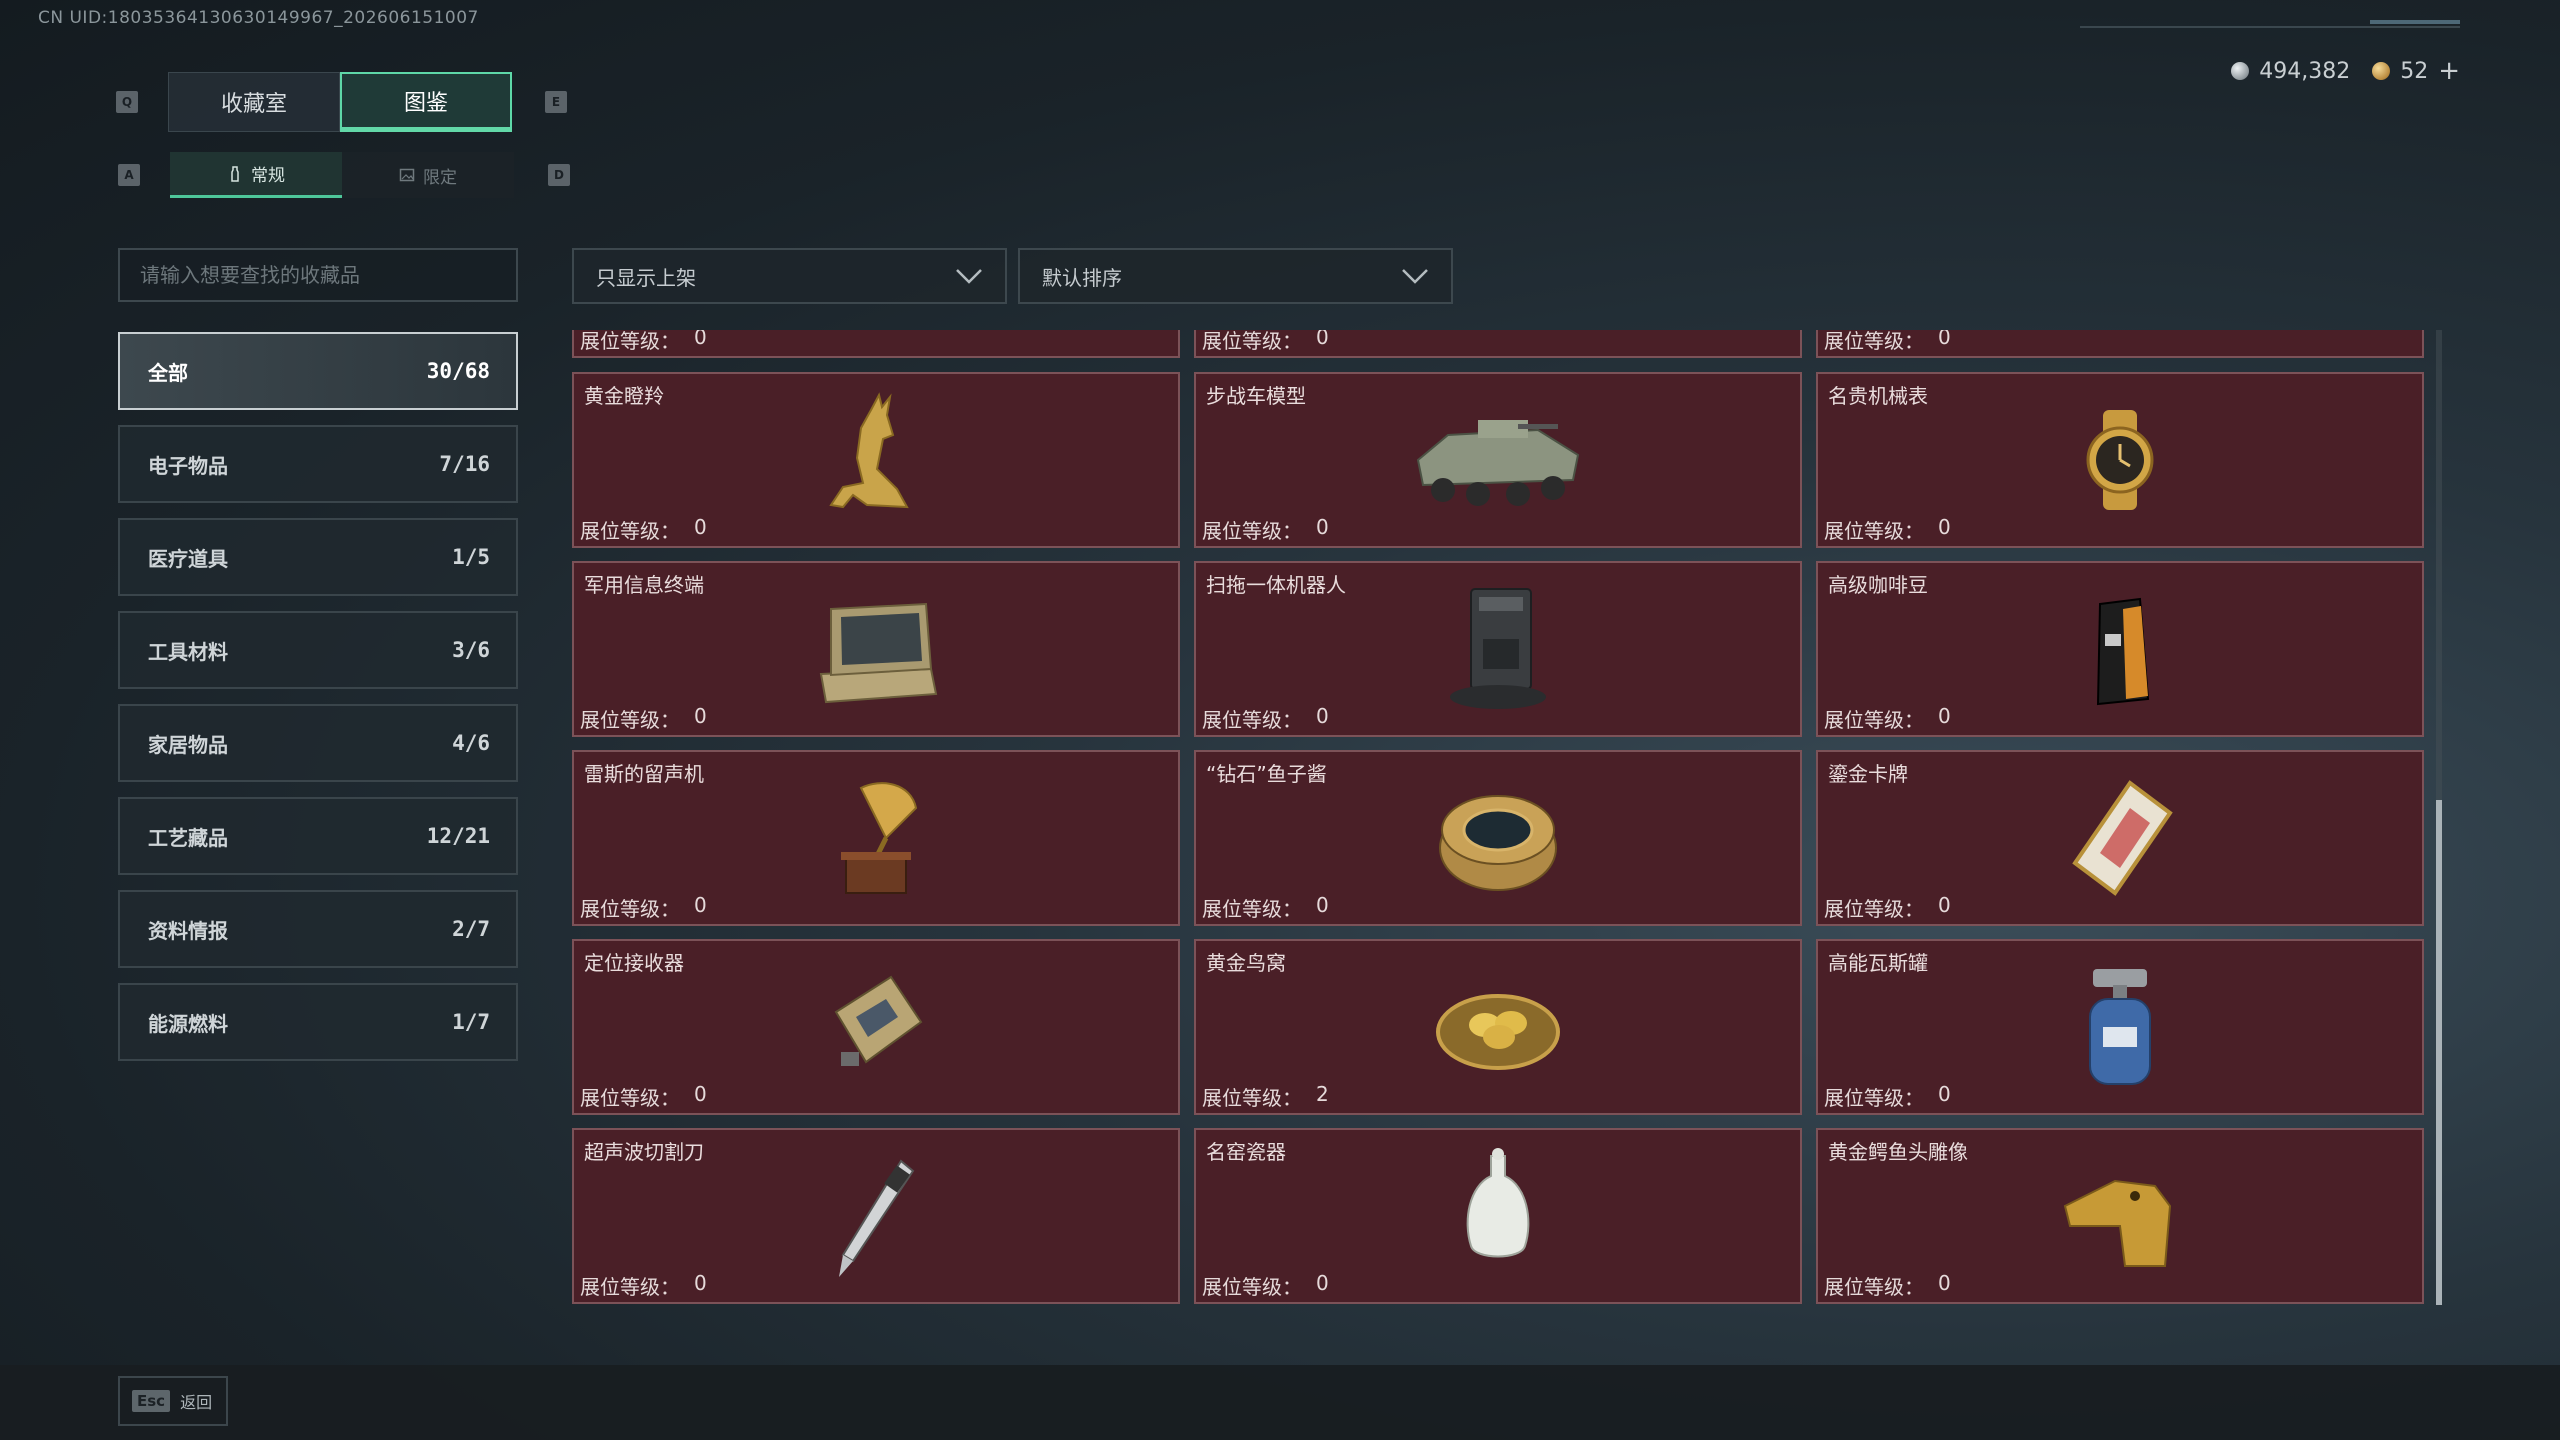 The image size is (2560, 1440). I want to click on chevron-down-icon, so click(969, 276).